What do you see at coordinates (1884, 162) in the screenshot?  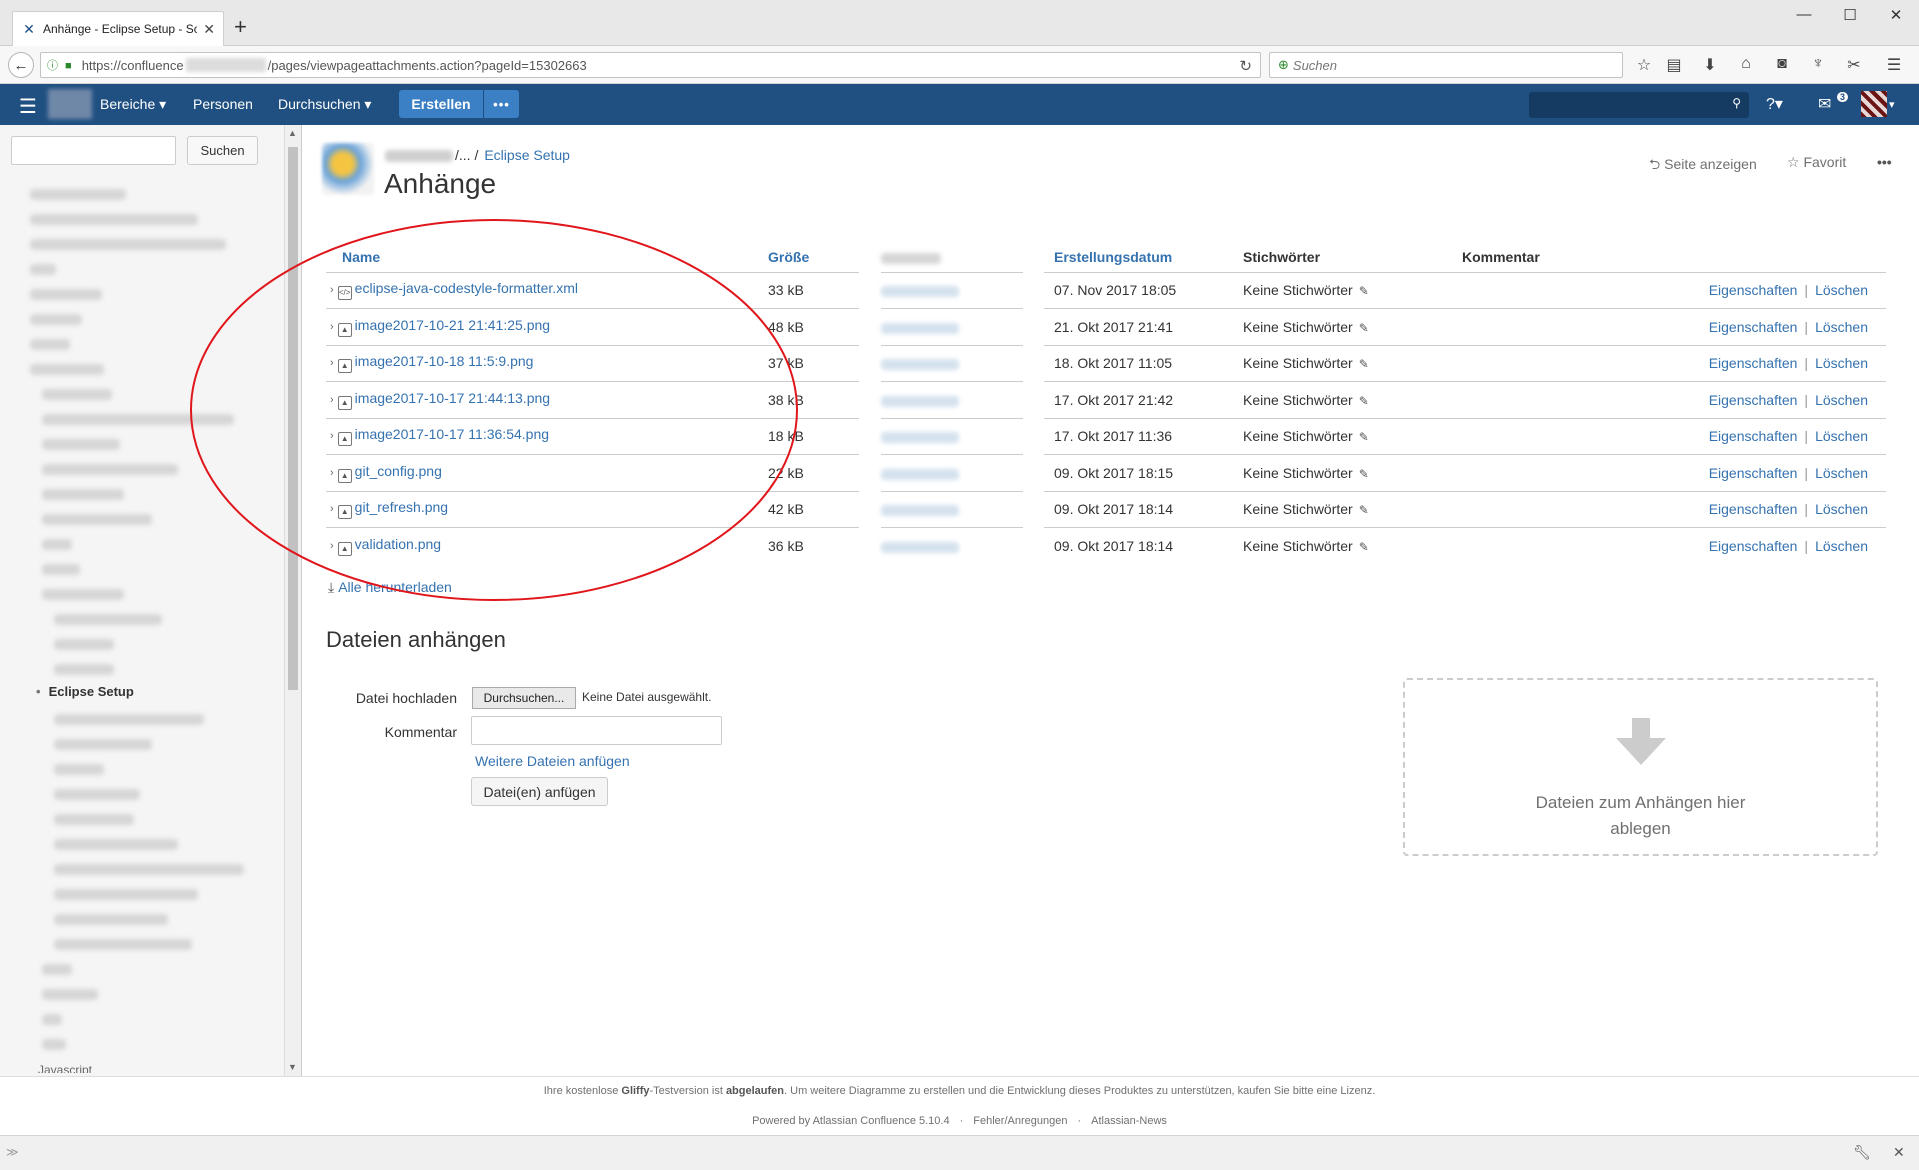 I see `page-more-actions-button: •••` at bounding box center [1884, 162].